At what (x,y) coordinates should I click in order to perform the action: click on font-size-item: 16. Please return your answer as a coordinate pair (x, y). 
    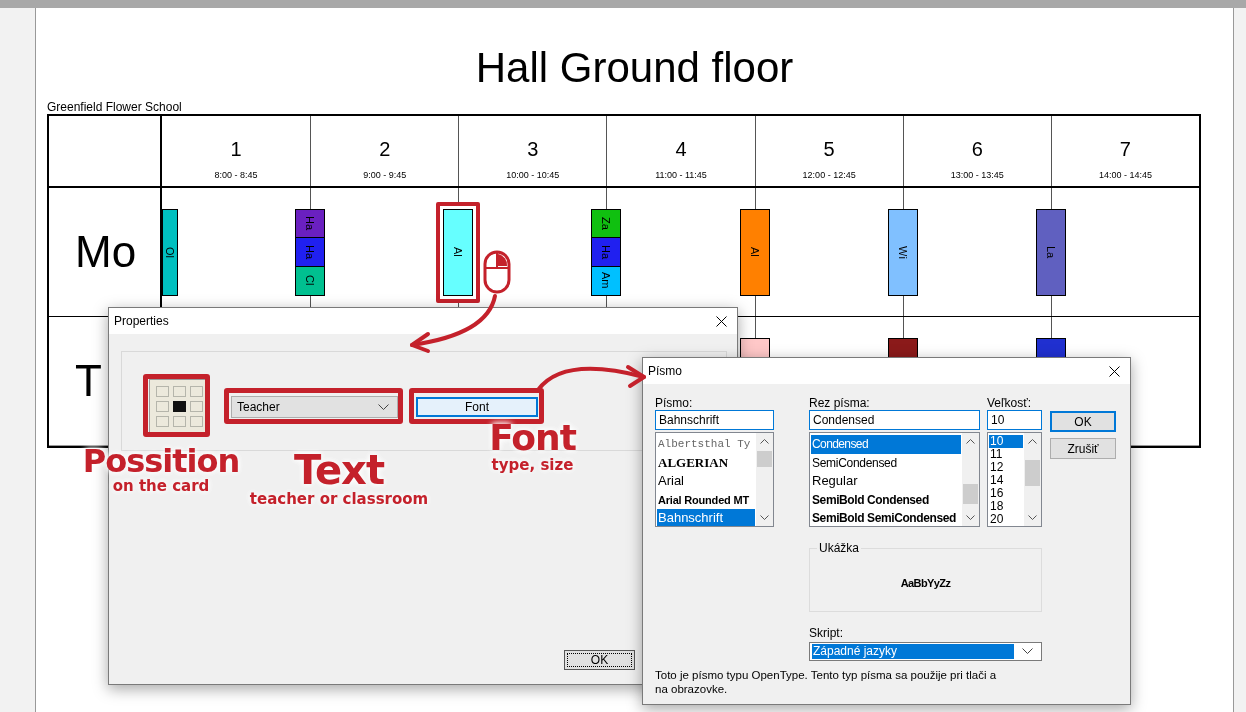
    Looking at the image, I should click on (1006, 493).